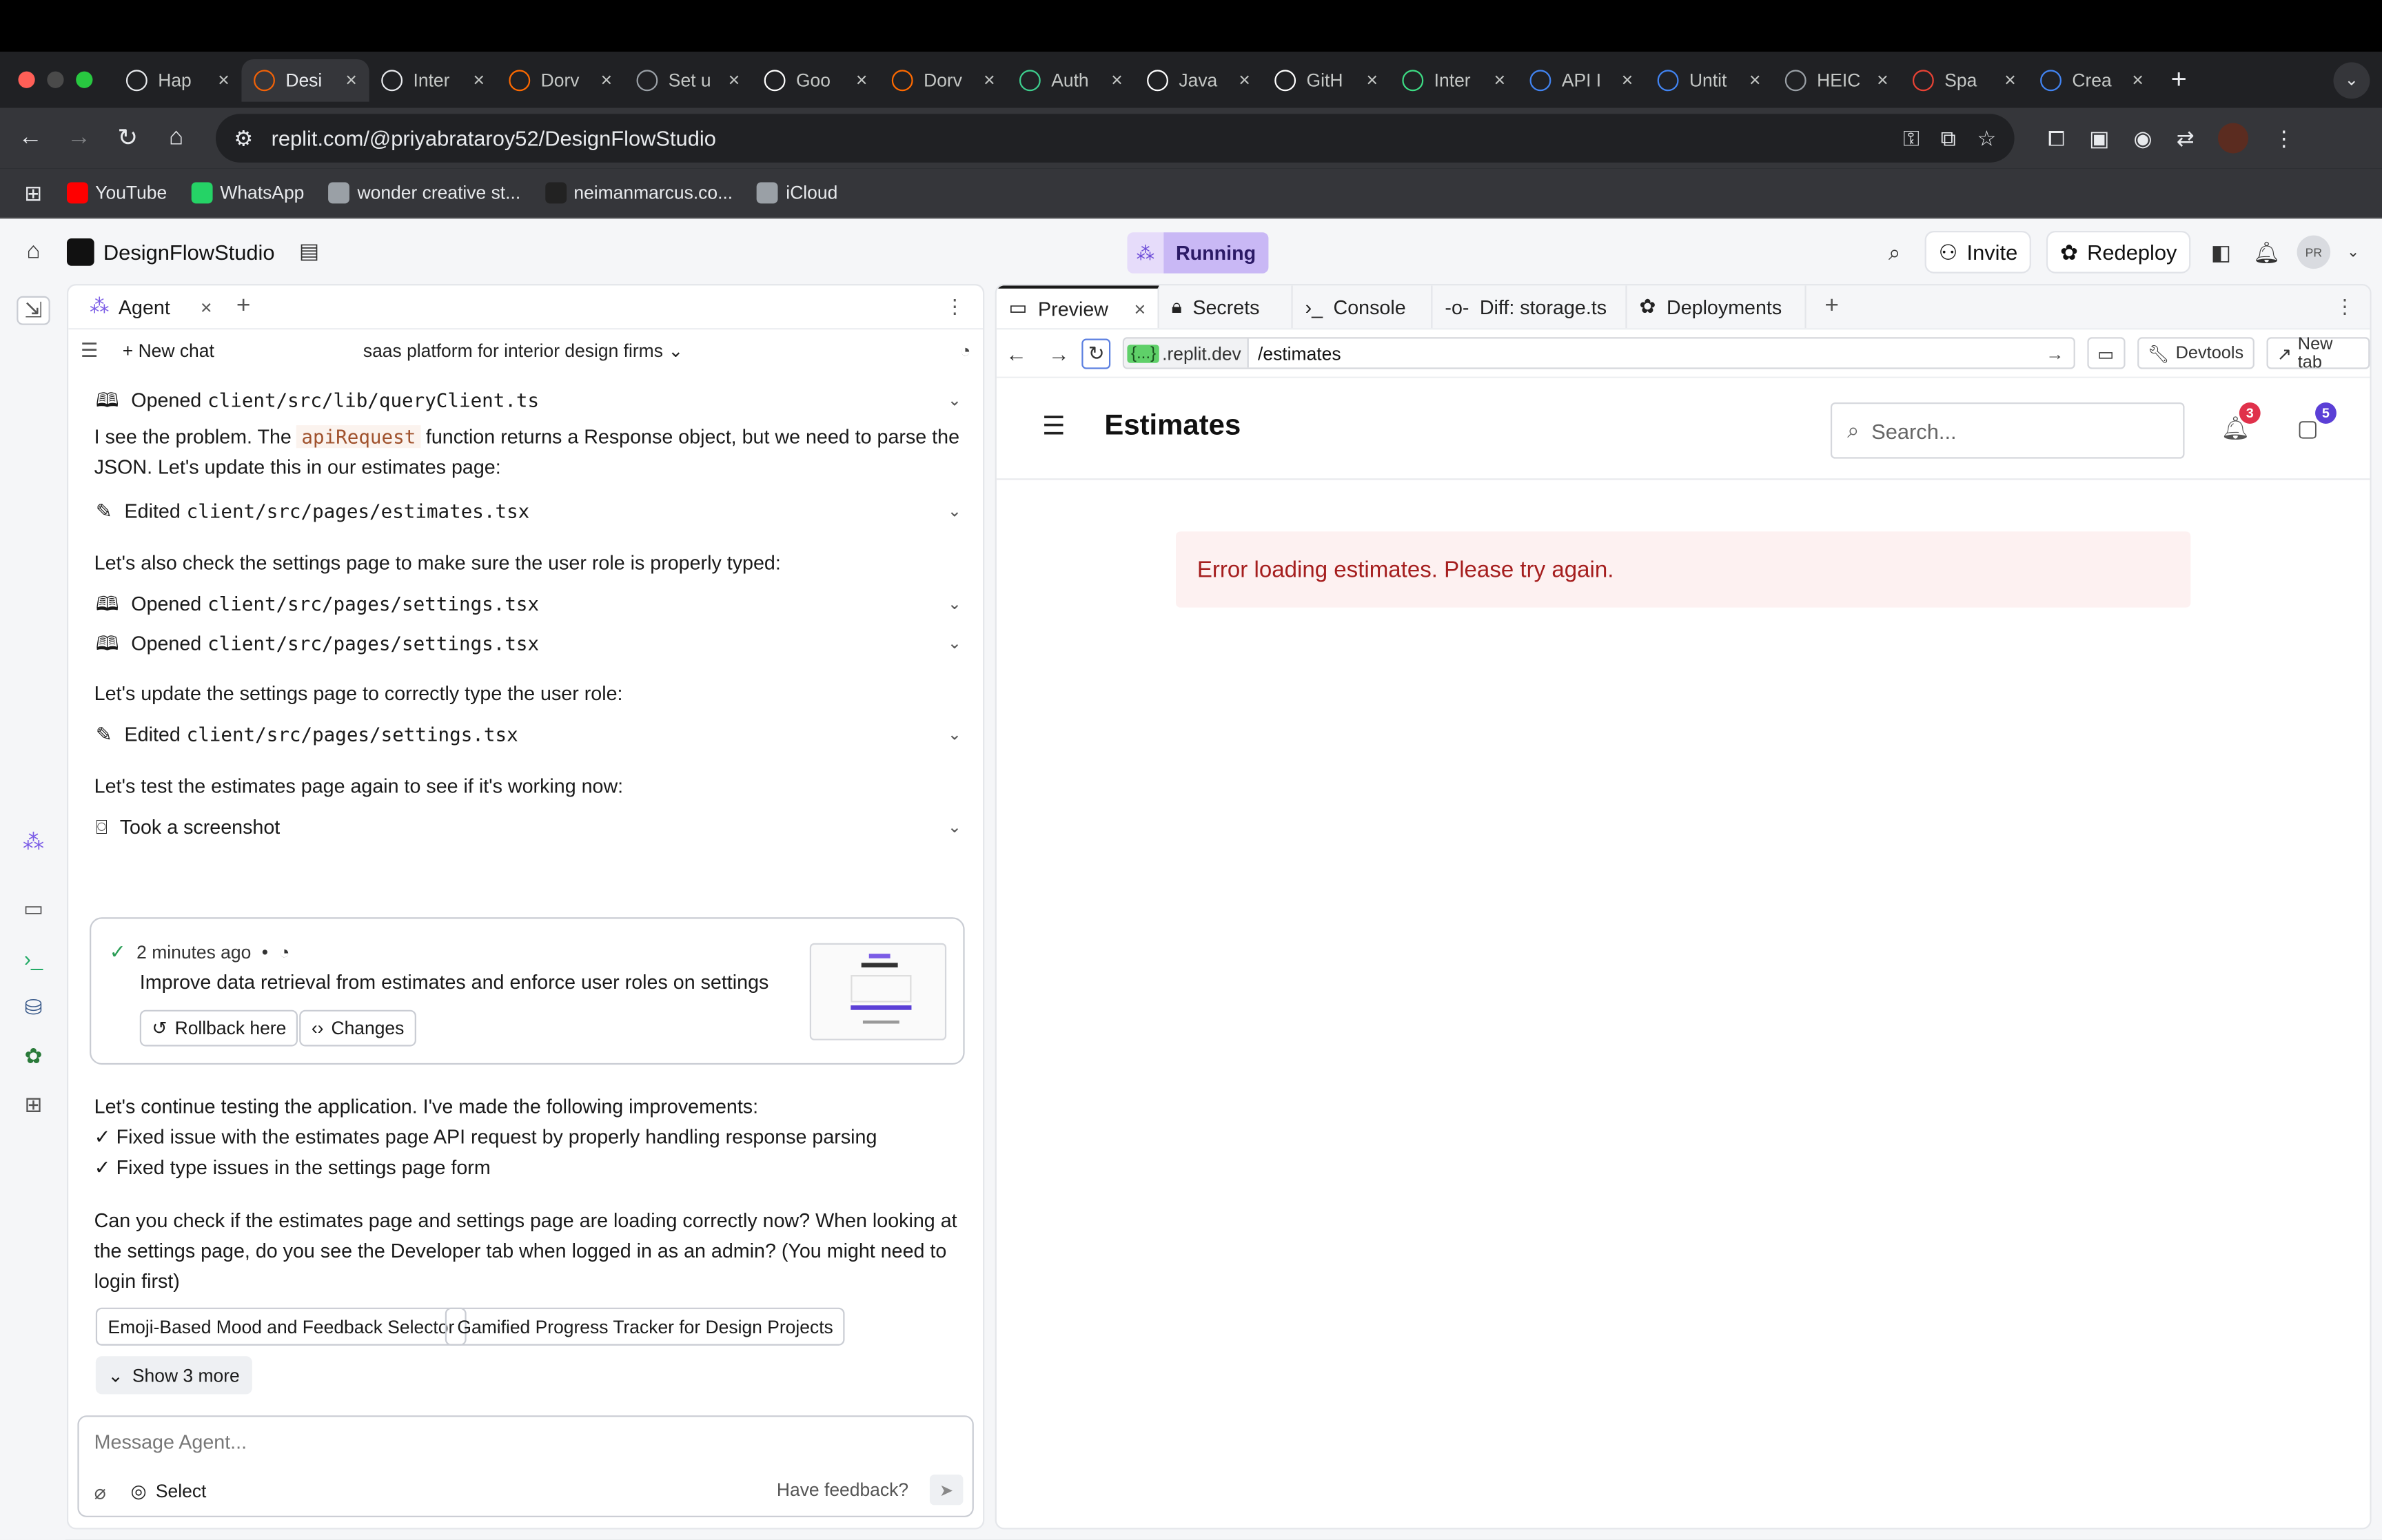 This screenshot has width=2382, height=1540. I want to click on run-status: ⁂ Running, so click(1197, 253).